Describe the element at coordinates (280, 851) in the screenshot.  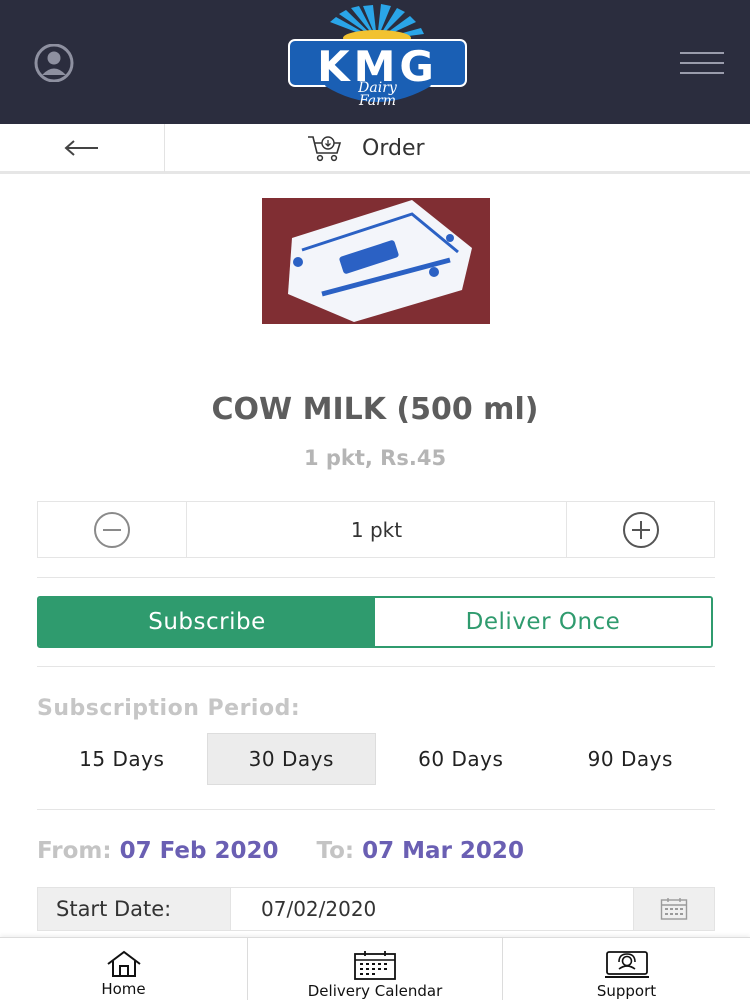
I see `subscription-date-range: From: 07 Feb 2020 To: 07 Mar 2020` at that location.